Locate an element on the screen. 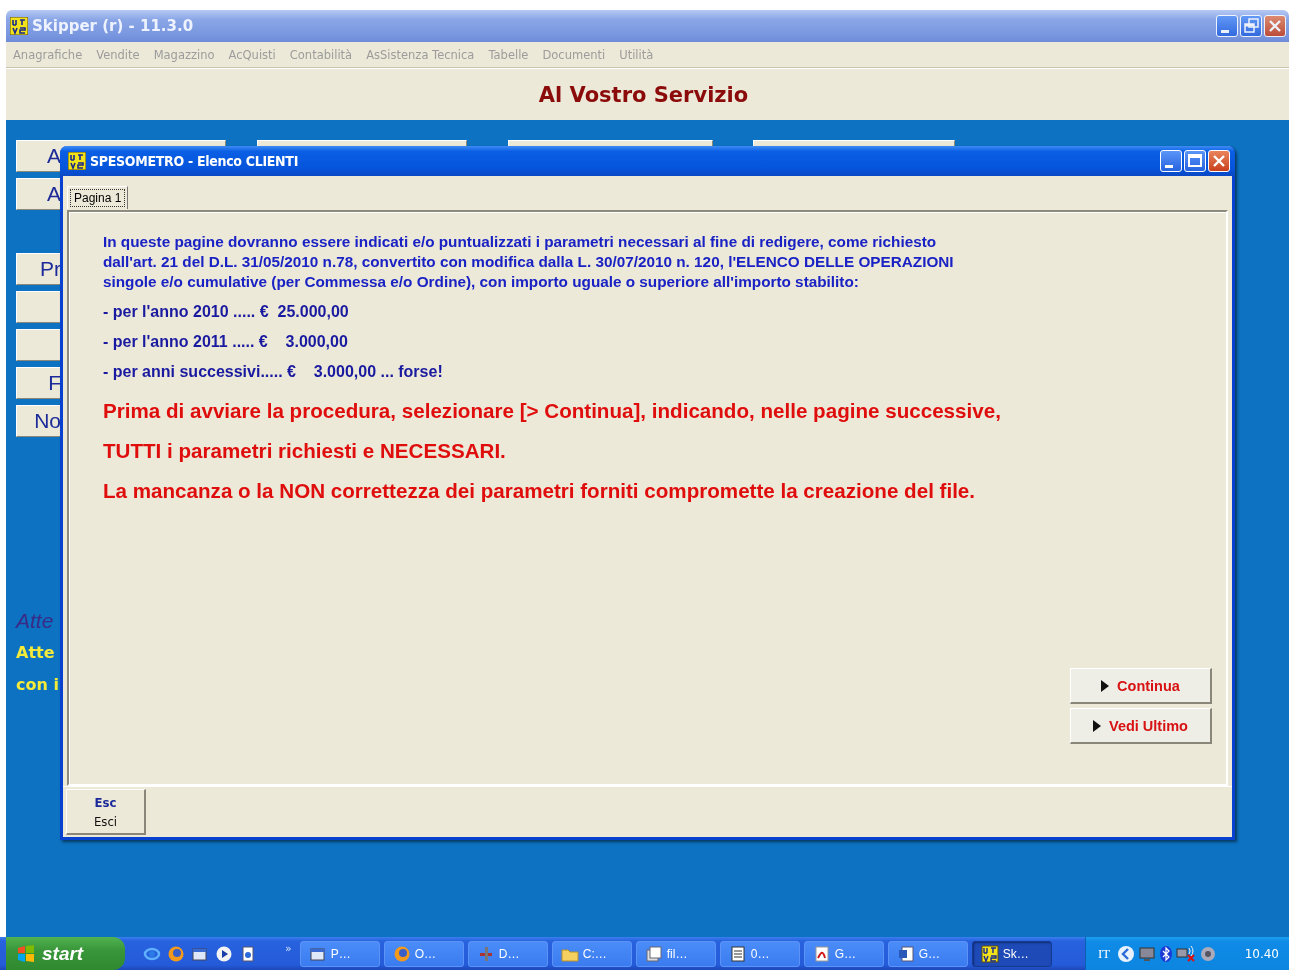  document-icon is located at coordinates (905, 953).